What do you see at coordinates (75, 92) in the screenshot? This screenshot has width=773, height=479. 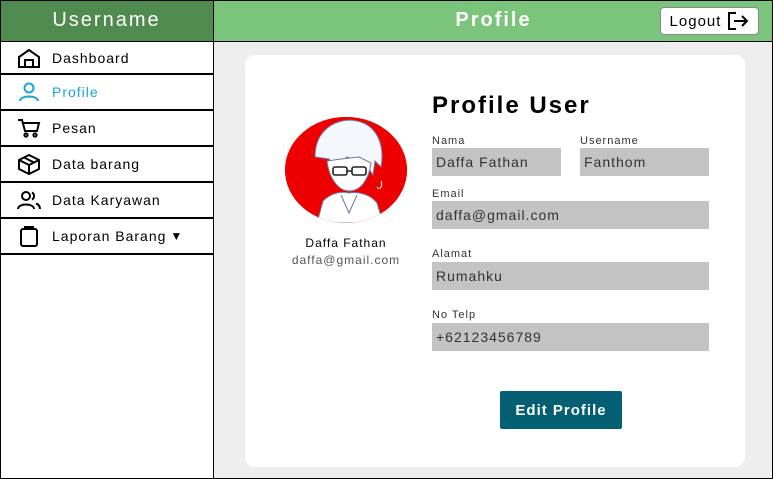 I see `sidebar-item-label: Profile` at bounding box center [75, 92].